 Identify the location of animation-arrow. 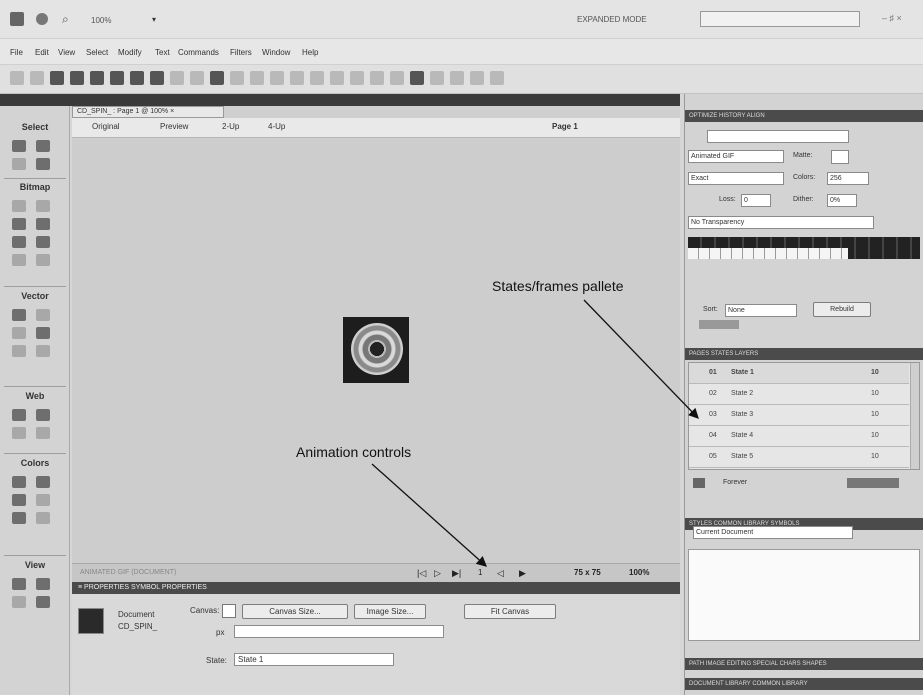
(429, 515).